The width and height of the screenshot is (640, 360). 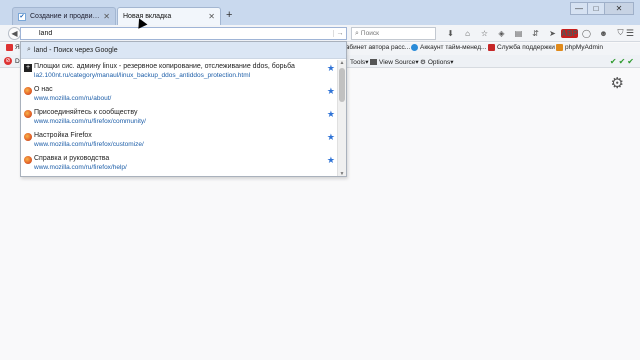 I want to click on search-bar: ⌕, so click(x=393, y=33).